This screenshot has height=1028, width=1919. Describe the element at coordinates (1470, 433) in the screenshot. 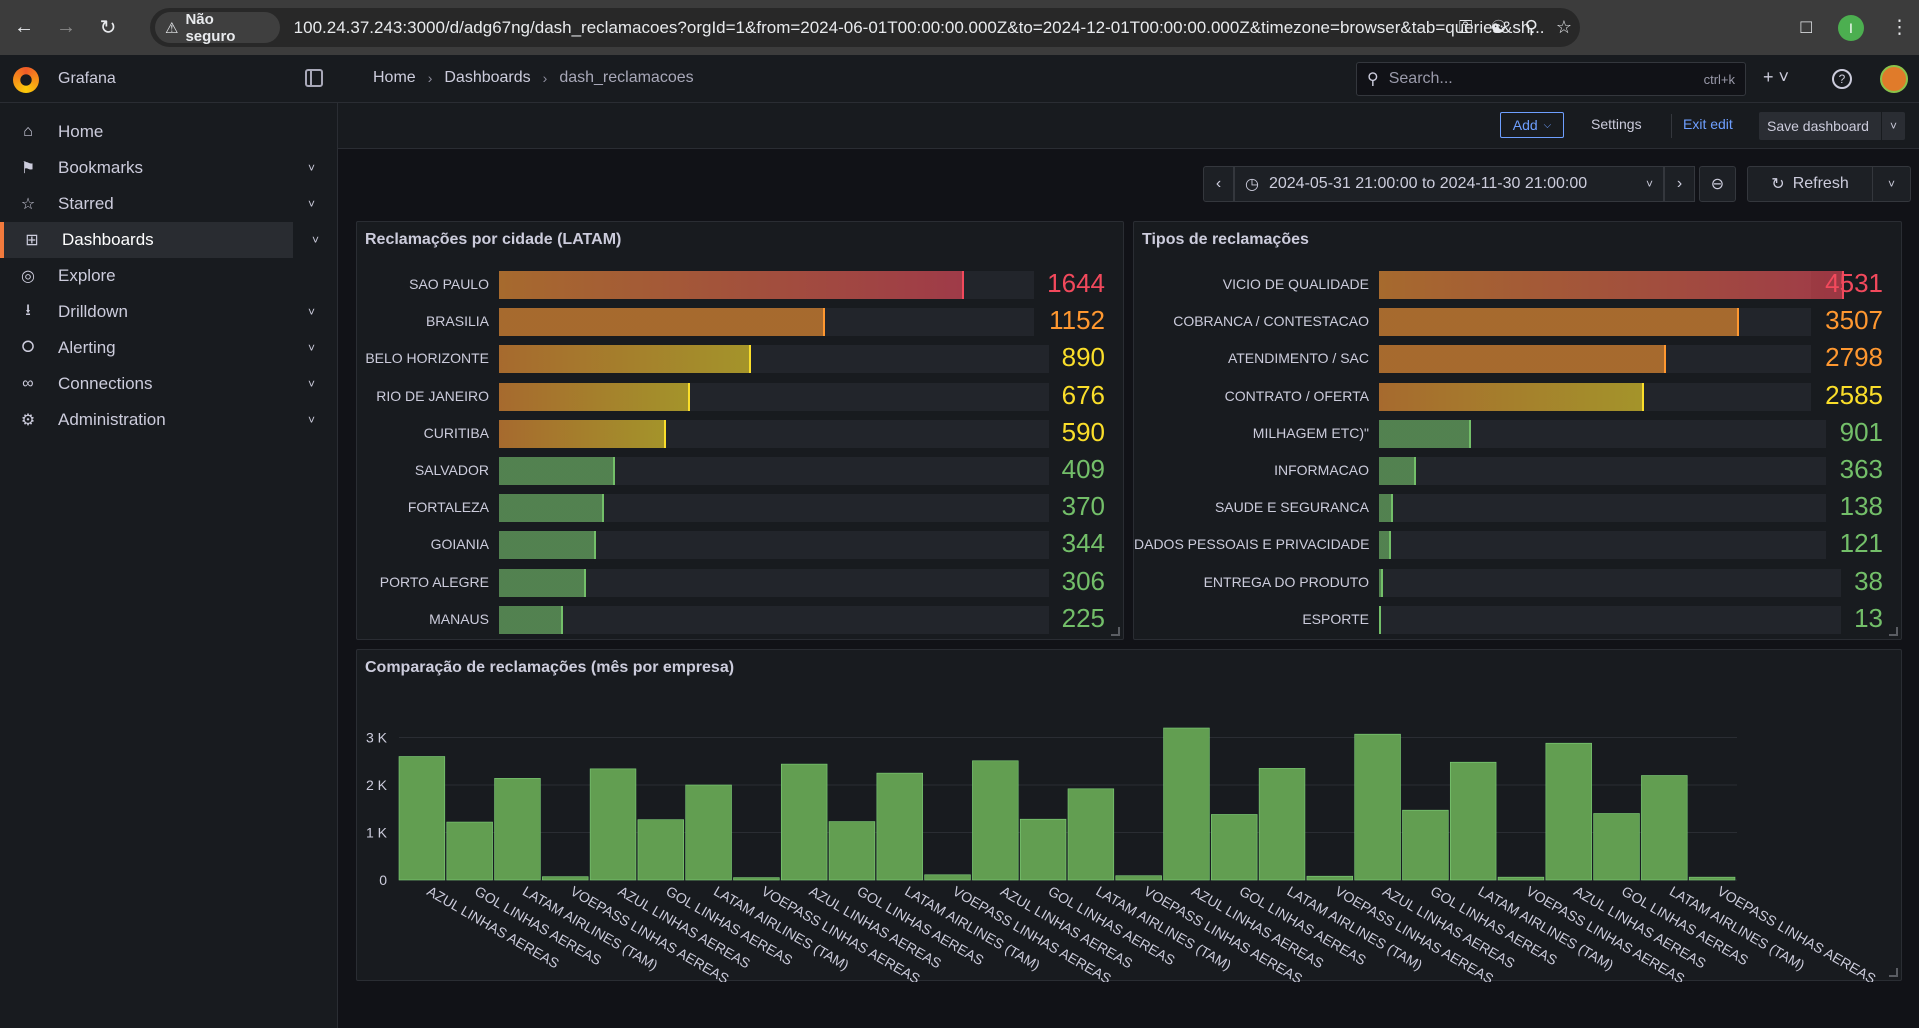

I see `bar-gauge-cap` at that location.